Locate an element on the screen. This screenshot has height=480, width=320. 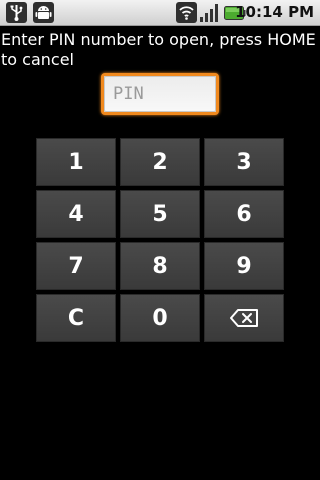
android-debug-icon is located at coordinates (43, 12).